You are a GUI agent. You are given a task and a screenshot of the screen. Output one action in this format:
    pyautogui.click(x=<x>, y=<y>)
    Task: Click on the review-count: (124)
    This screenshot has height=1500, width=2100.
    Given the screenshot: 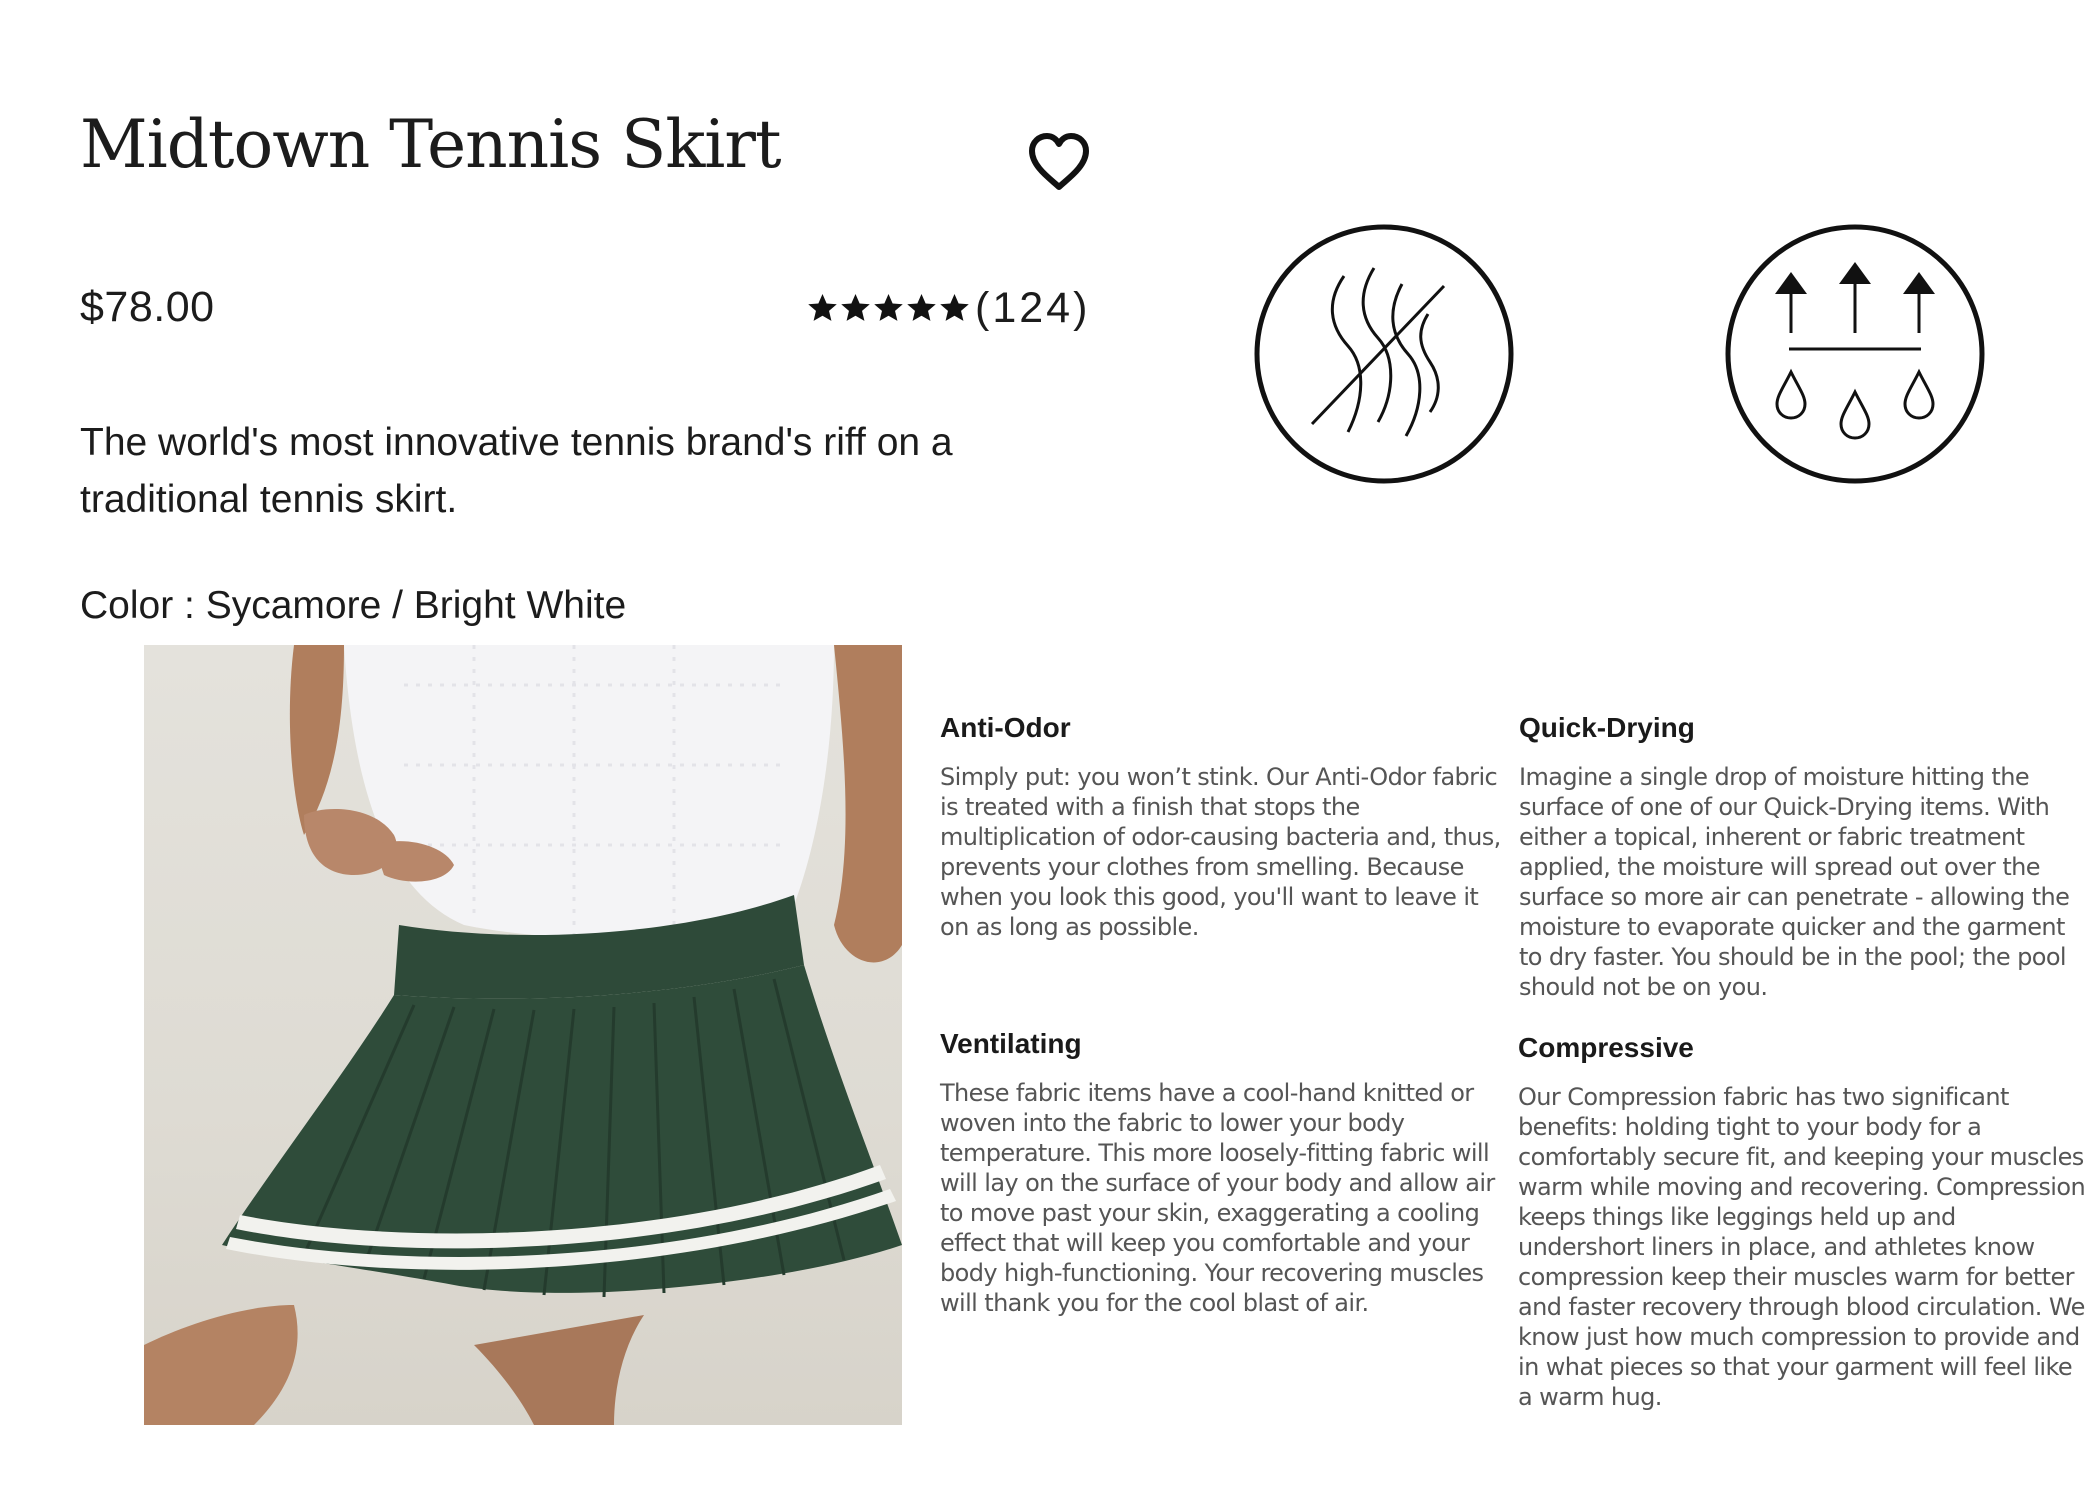 What is the action you would take?
    pyautogui.click(x=1033, y=307)
    